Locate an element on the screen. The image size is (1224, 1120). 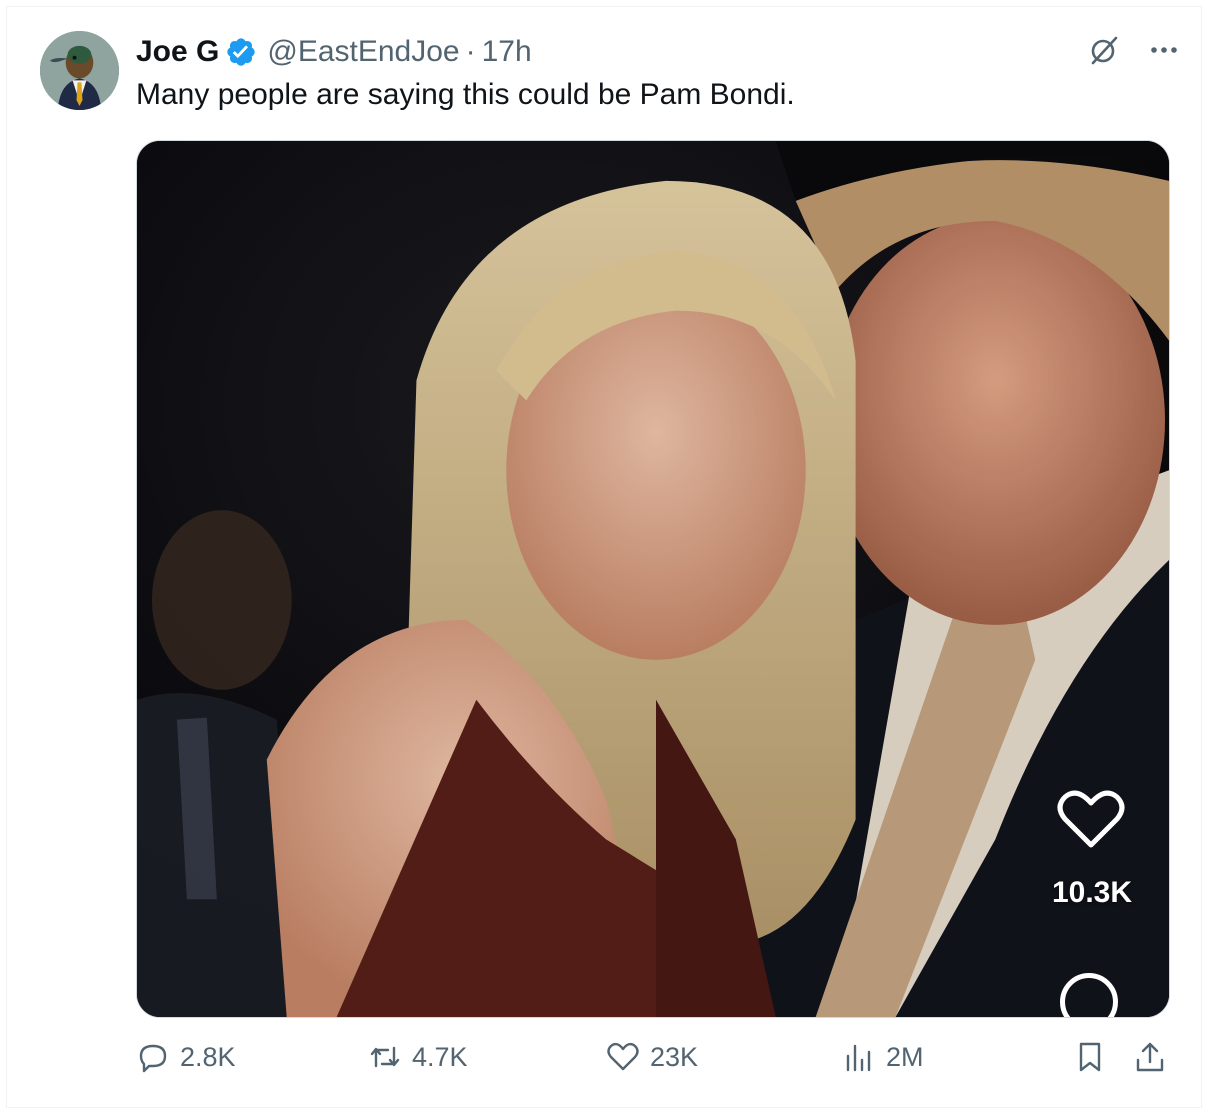
share-button is located at coordinates (1150, 1057).